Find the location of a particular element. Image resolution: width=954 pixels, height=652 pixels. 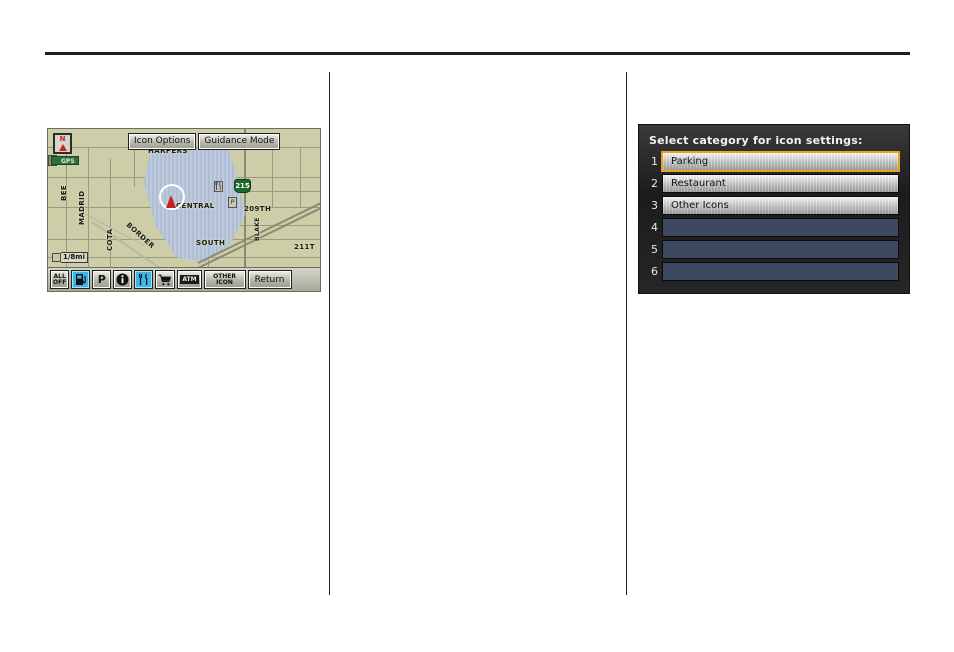

list-item: 2 Restaurant is located at coordinates (773, 183).